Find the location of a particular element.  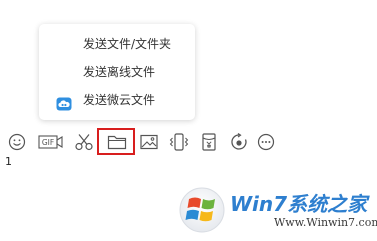

more-dots-icon is located at coordinates (266, 142).